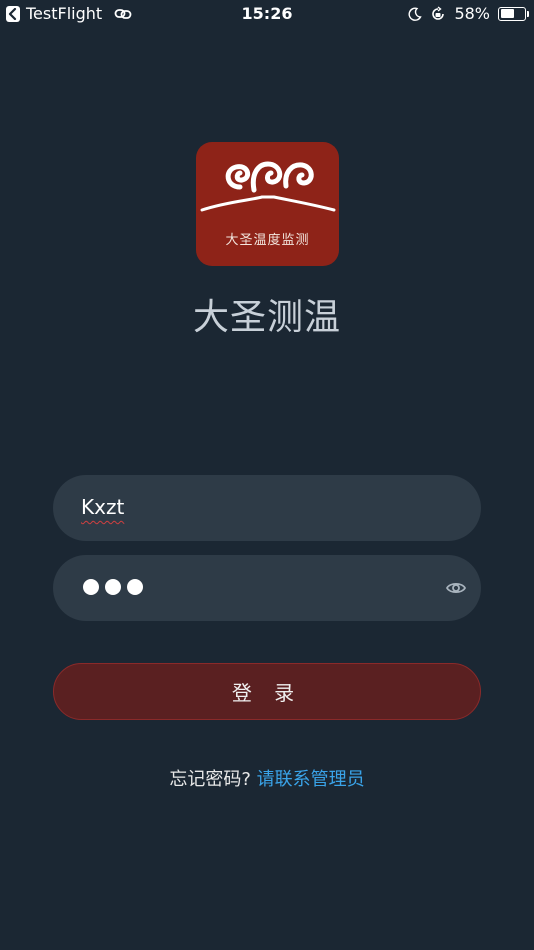 The width and height of the screenshot is (534, 950). I want to click on app-logo: 大圣温度监测, so click(267, 204).